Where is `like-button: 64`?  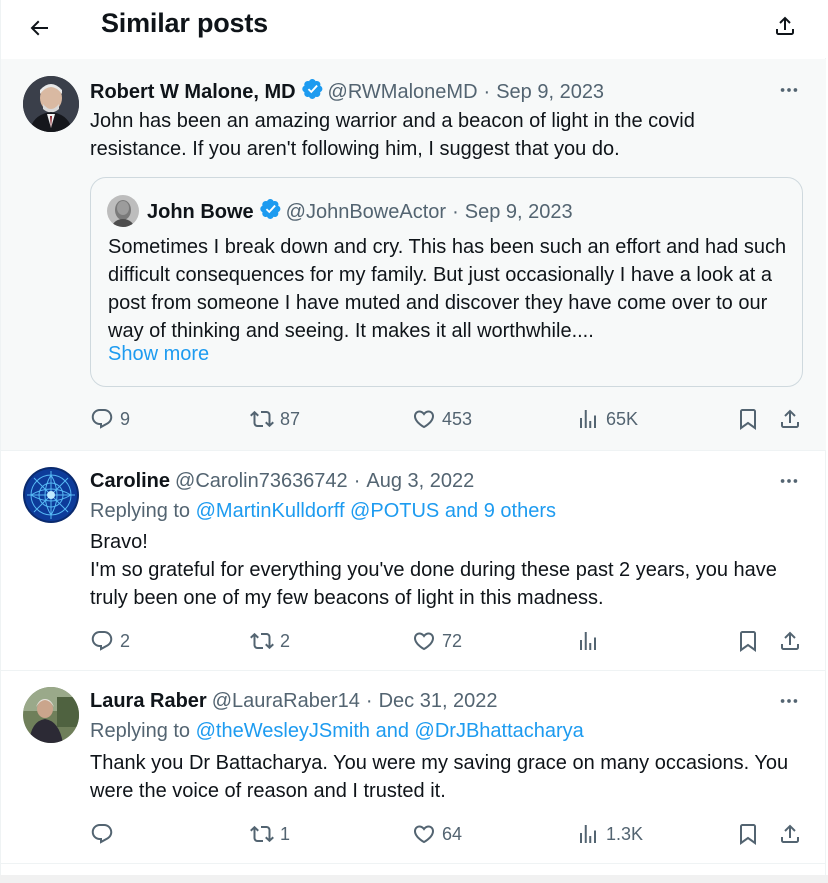
like-button: 64 is located at coordinates (437, 834).